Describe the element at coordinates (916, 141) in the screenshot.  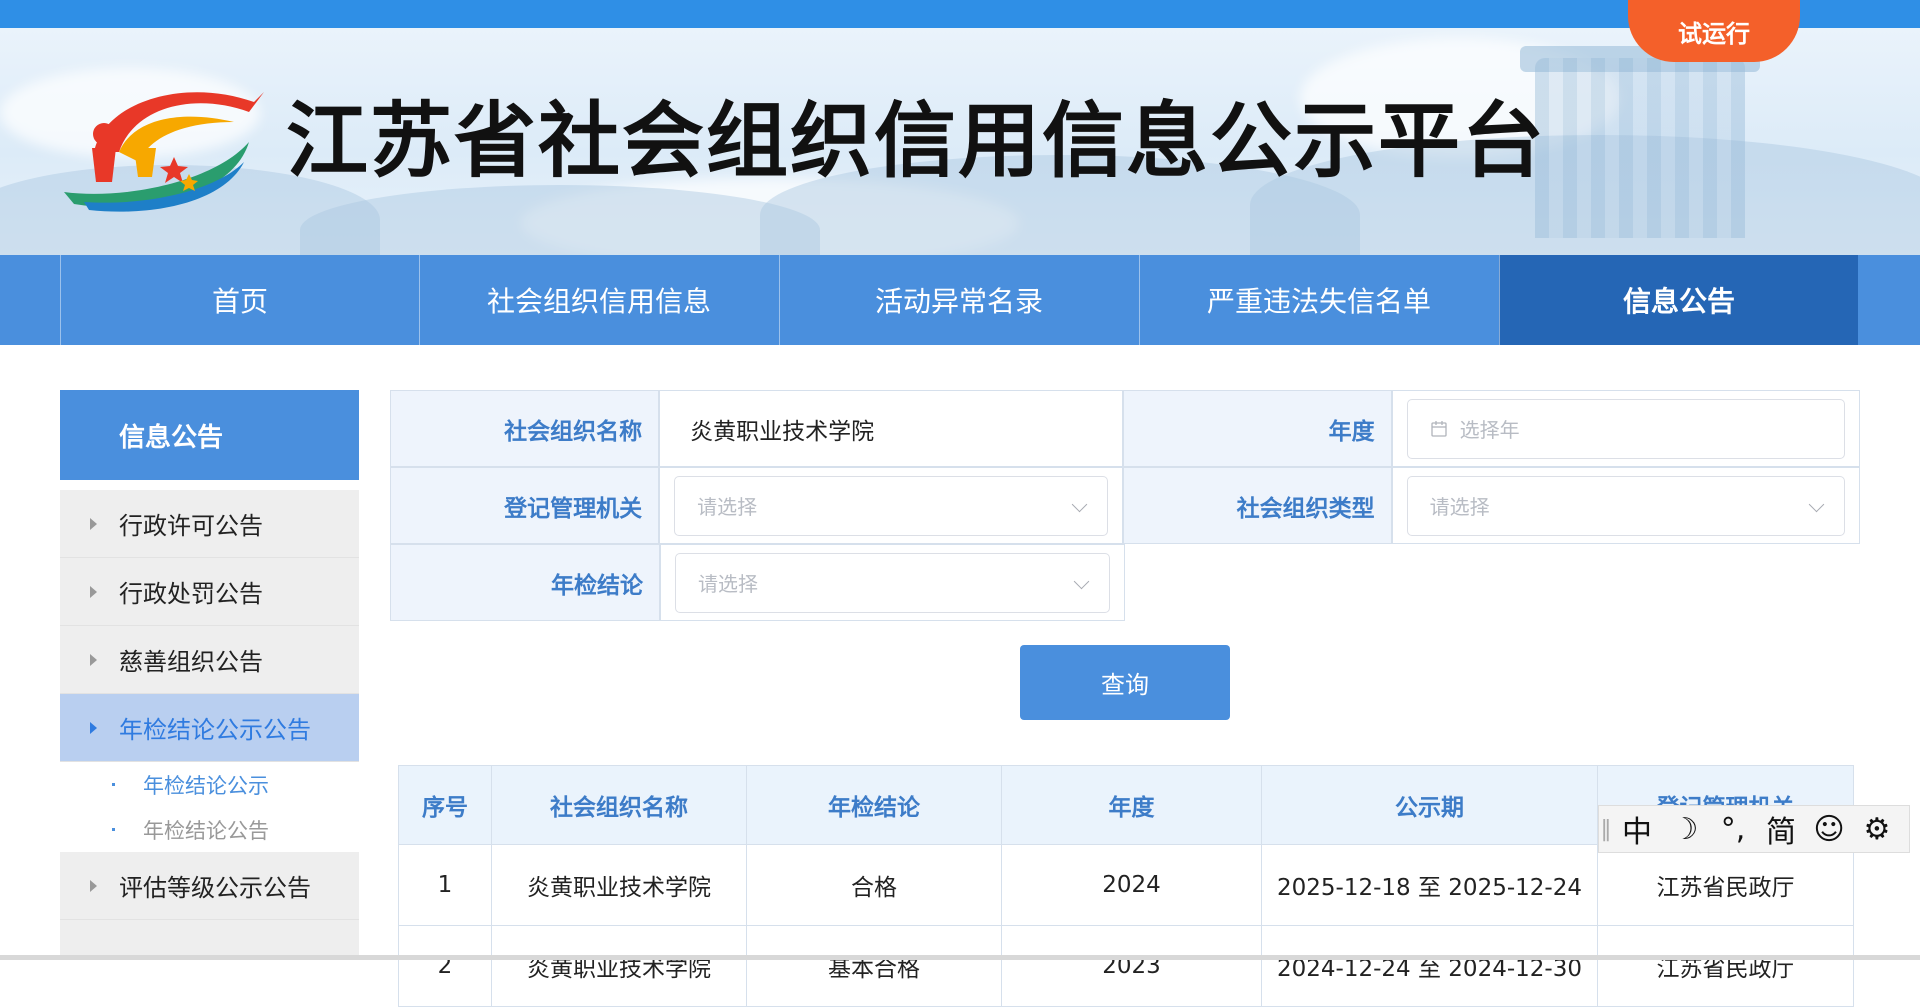
I see `site-title: 江苏省社会组织信用信息公示平台` at that location.